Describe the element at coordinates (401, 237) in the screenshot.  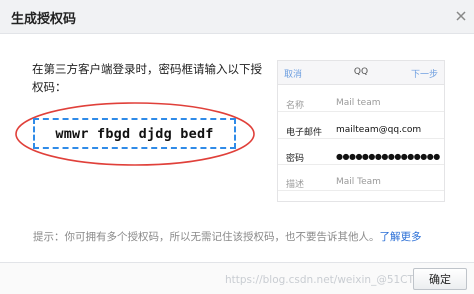
I see `learn-more-link: 了解更多` at that location.